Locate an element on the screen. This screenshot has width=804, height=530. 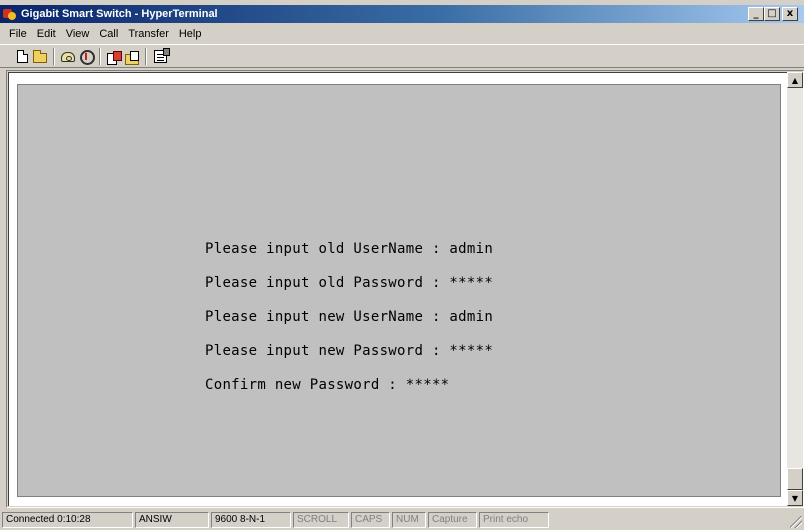
send-button is located at coordinates (114, 56).